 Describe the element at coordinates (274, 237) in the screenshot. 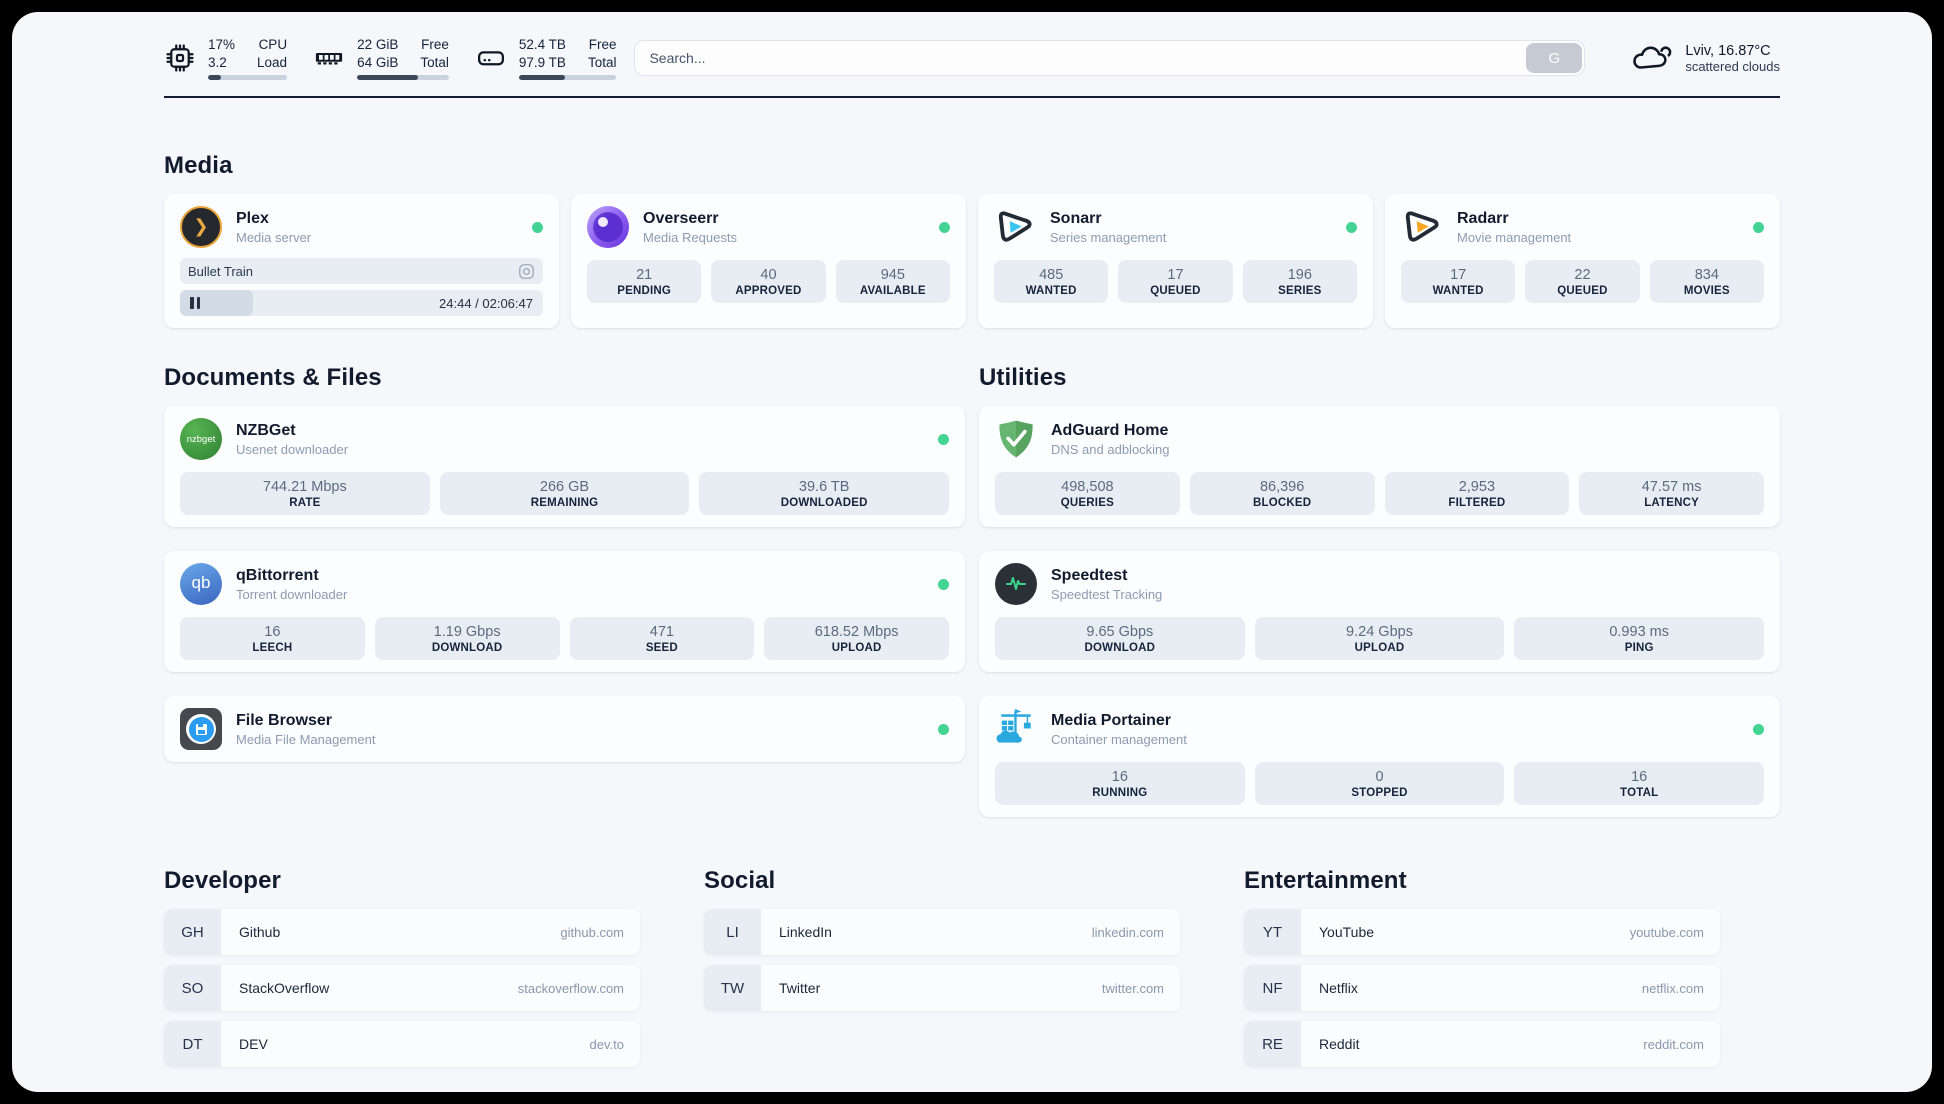

I see `service-description: Media server` at that location.